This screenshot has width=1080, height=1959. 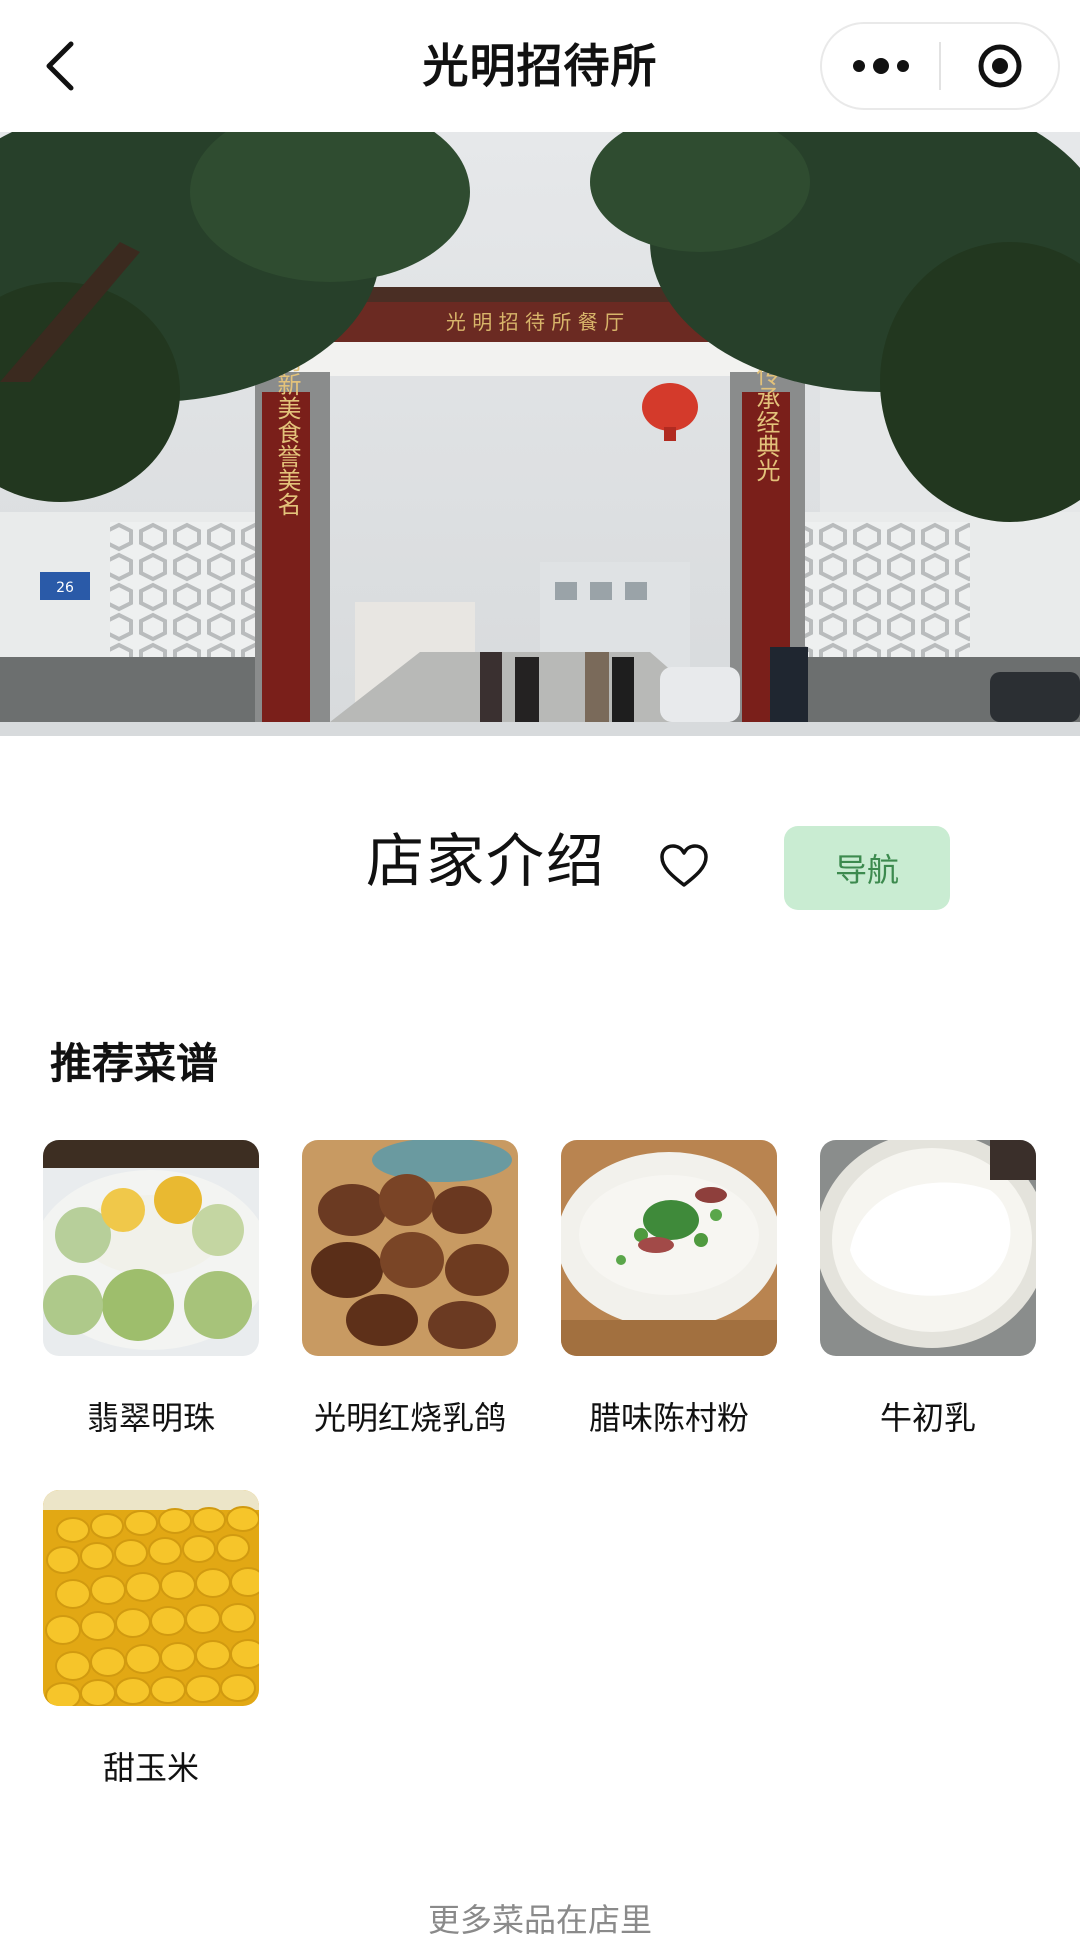 What do you see at coordinates (940, 66) in the screenshot?
I see `mini-program-capsule` at bounding box center [940, 66].